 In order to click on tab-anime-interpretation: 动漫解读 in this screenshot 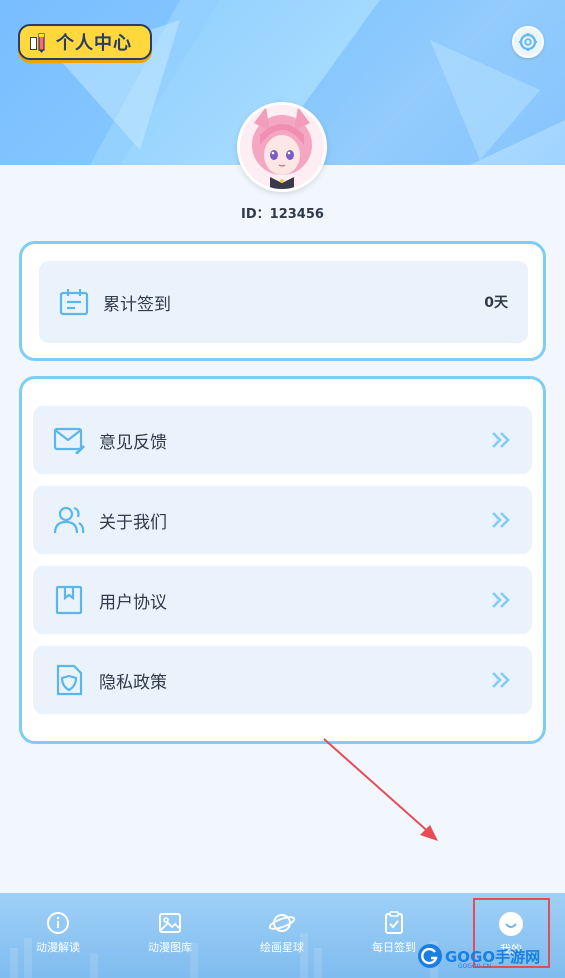, I will do `click(58, 935)`.